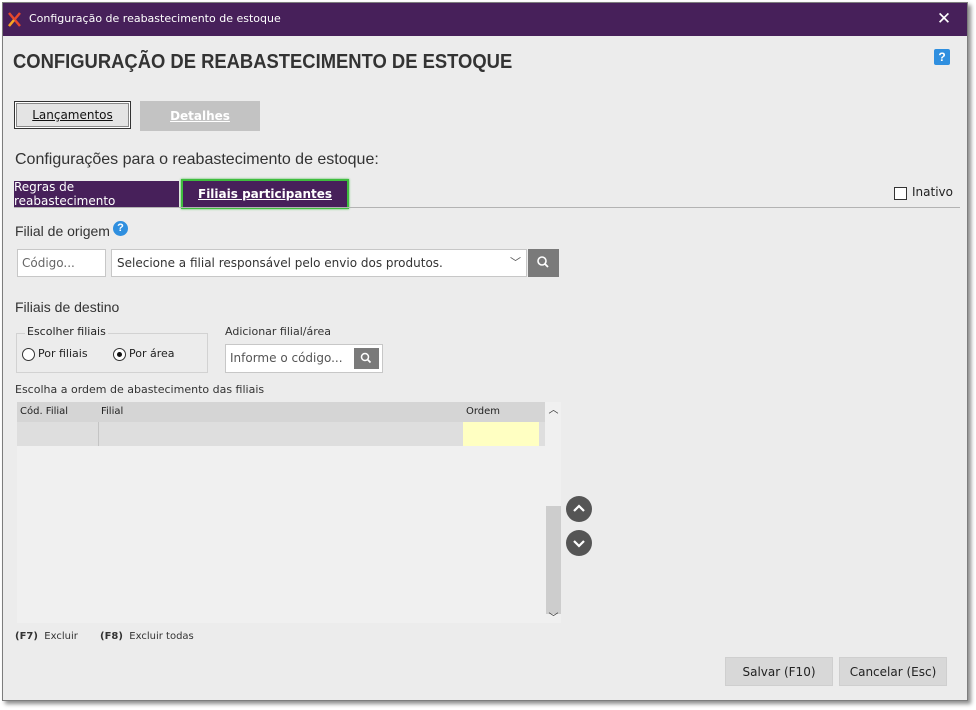 The width and height of the screenshot is (976, 710). What do you see at coordinates (62, 231) in the screenshot?
I see `filial-origem-label: Filial de origem` at bounding box center [62, 231].